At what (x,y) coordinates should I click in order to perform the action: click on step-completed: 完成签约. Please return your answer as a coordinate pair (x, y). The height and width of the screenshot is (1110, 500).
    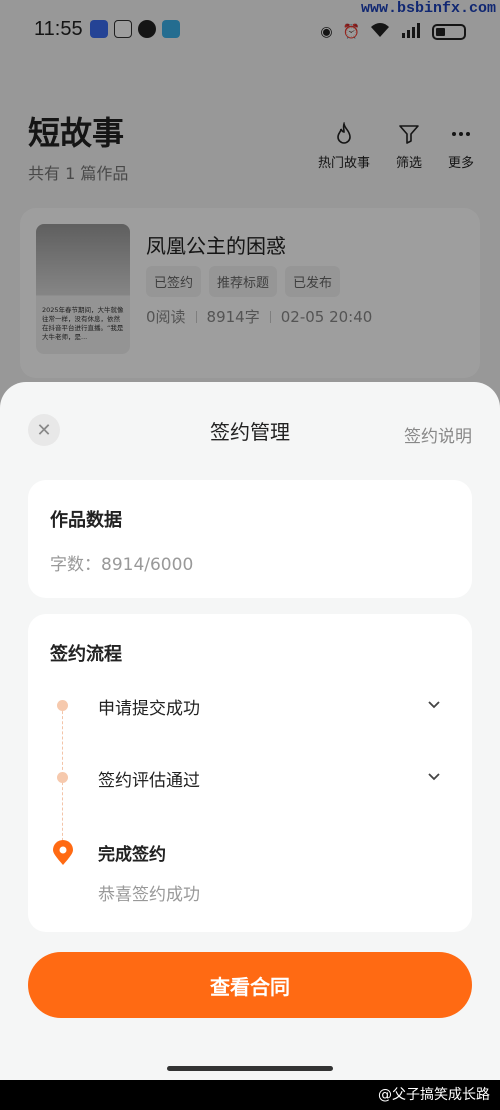
    Looking at the image, I should click on (132, 855).